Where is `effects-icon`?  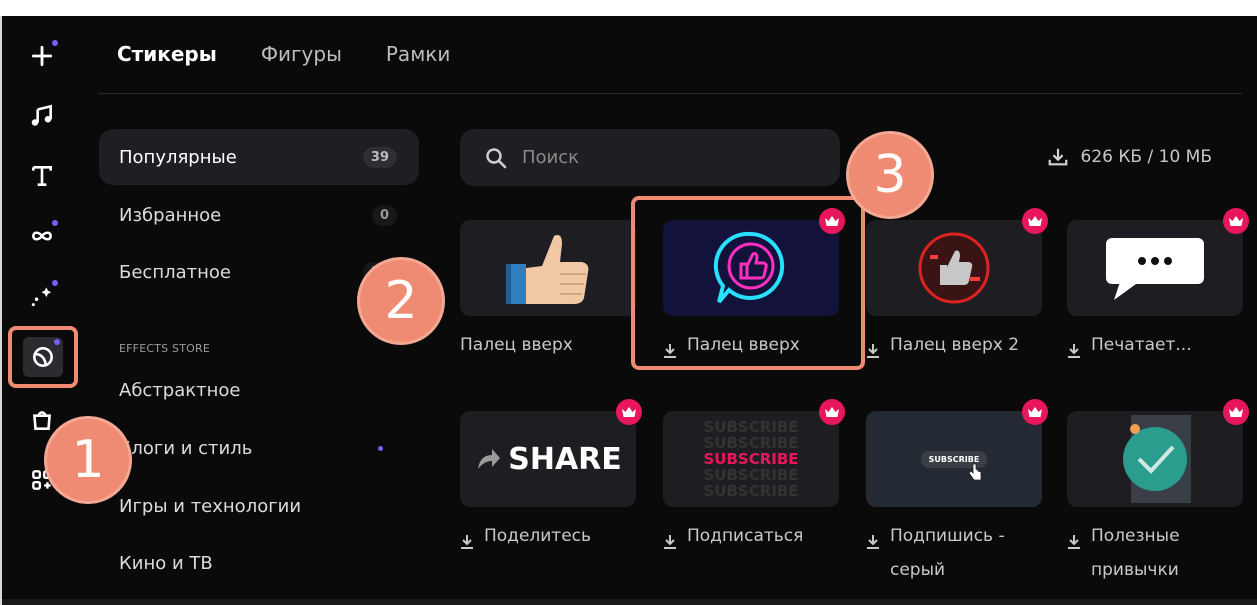 effects-icon is located at coordinates (41, 297).